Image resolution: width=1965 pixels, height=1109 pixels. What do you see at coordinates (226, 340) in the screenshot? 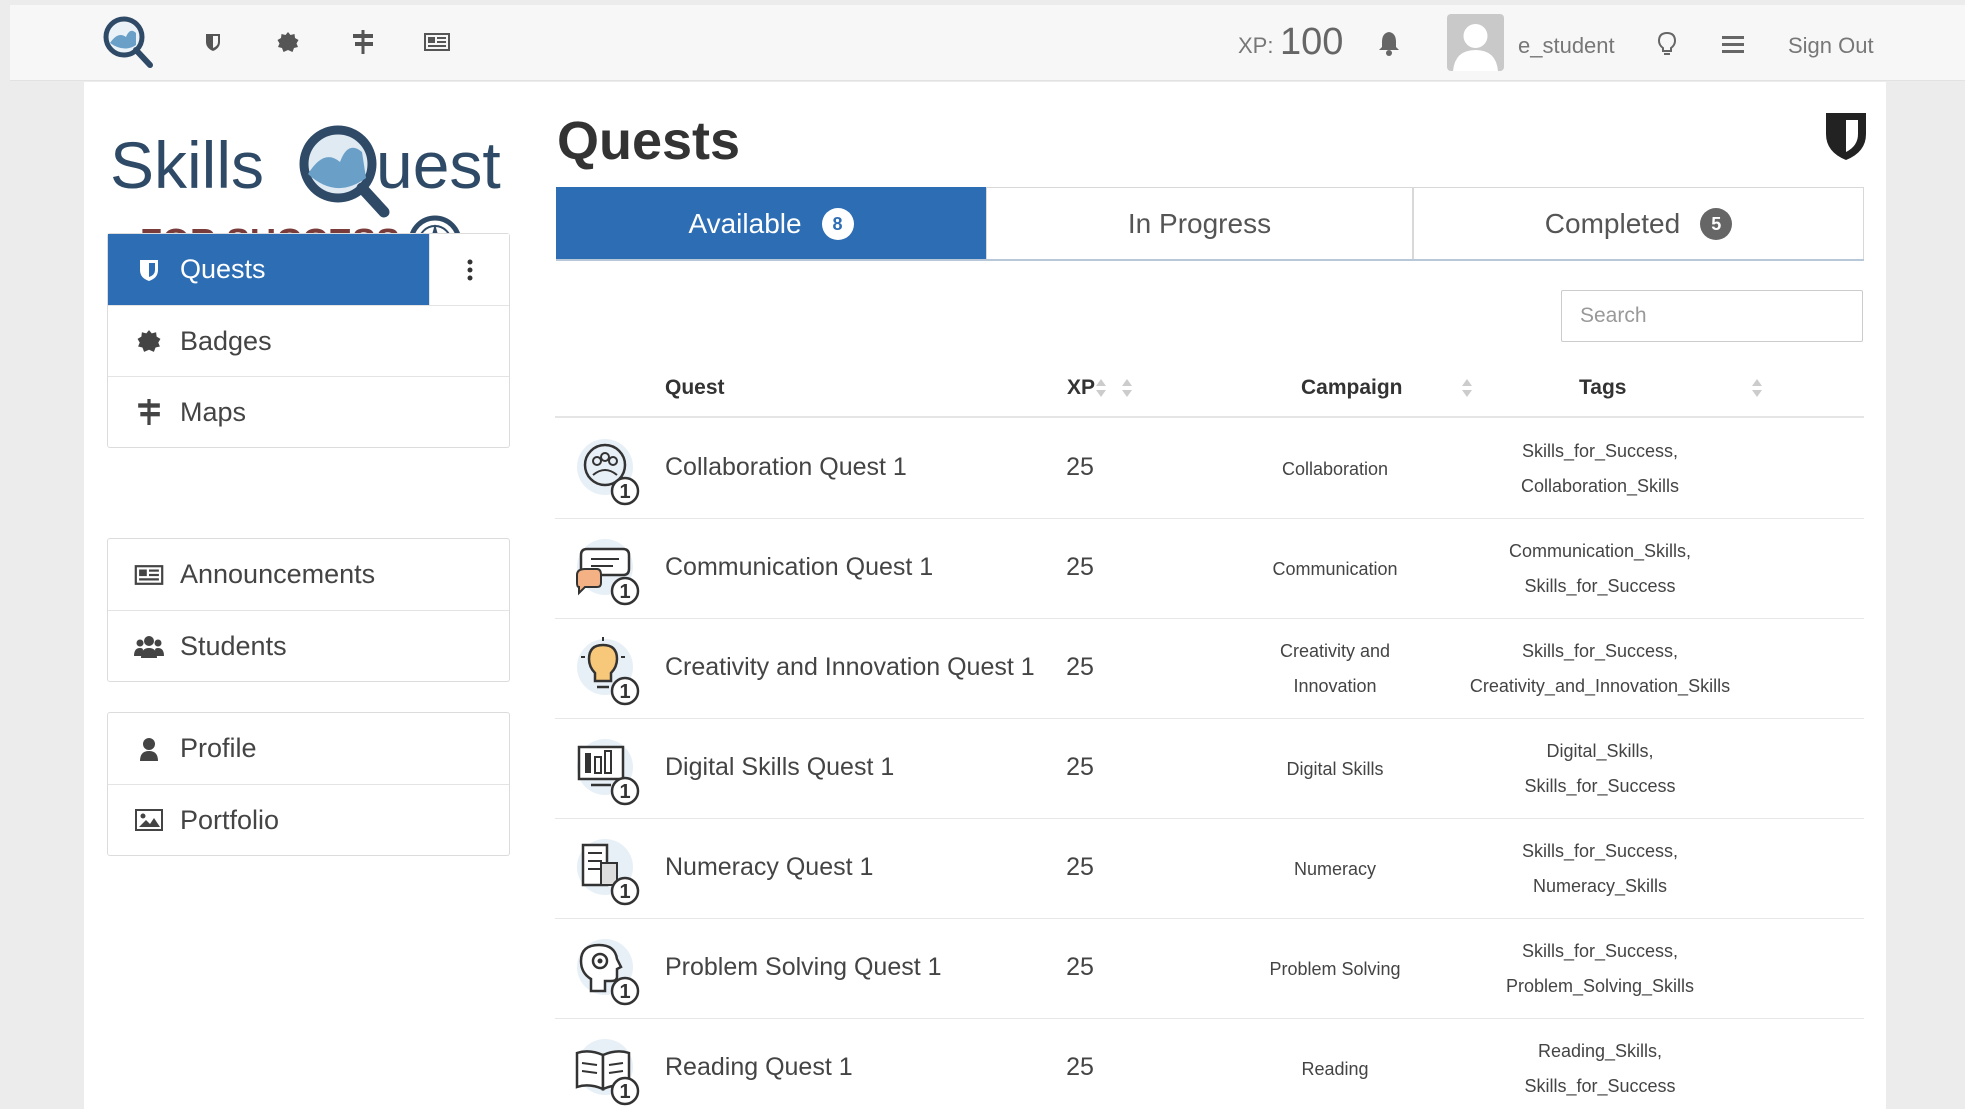
I see `sidebar-item-label: Badges` at bounding box center [226, 340].